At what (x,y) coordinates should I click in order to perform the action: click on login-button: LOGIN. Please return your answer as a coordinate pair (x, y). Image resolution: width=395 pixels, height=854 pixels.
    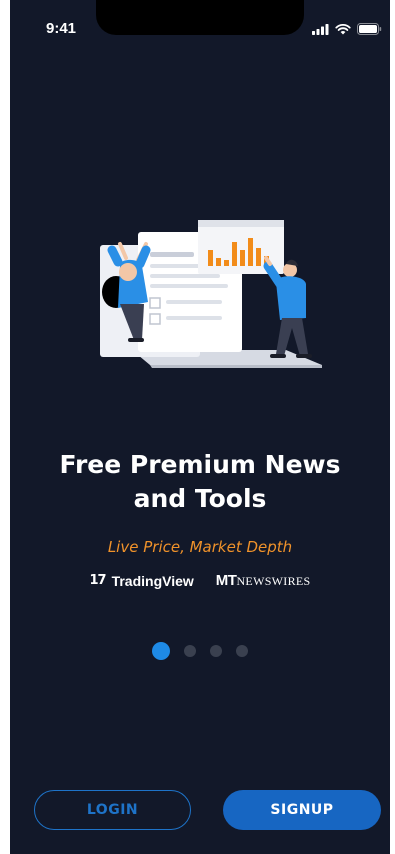
    Looking at the image, I should click on (112, 810).